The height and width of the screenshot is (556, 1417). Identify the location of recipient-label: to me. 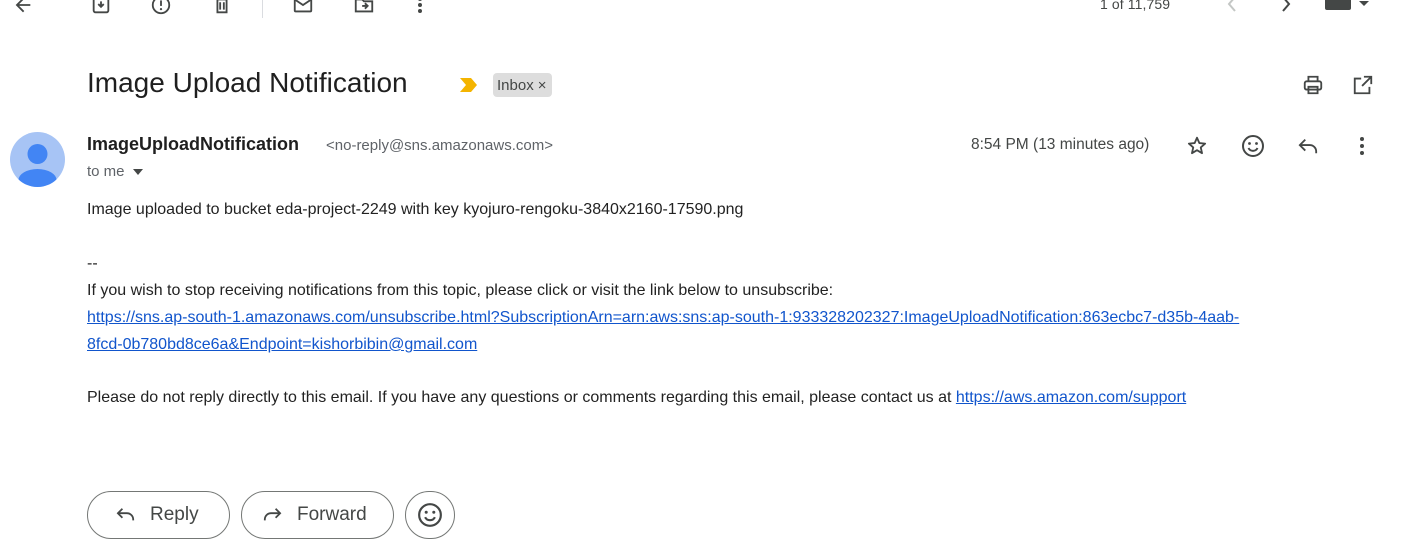
(106, 171).